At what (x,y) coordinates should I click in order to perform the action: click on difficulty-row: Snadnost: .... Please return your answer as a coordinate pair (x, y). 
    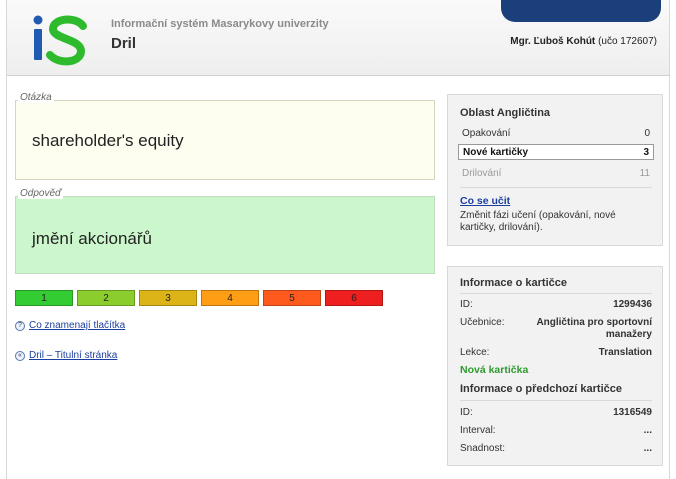
    Looking at the image, I should click on (556, 448).